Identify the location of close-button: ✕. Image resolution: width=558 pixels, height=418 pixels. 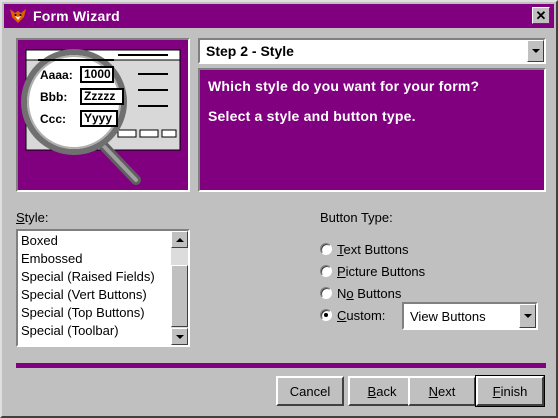
(541, 15).